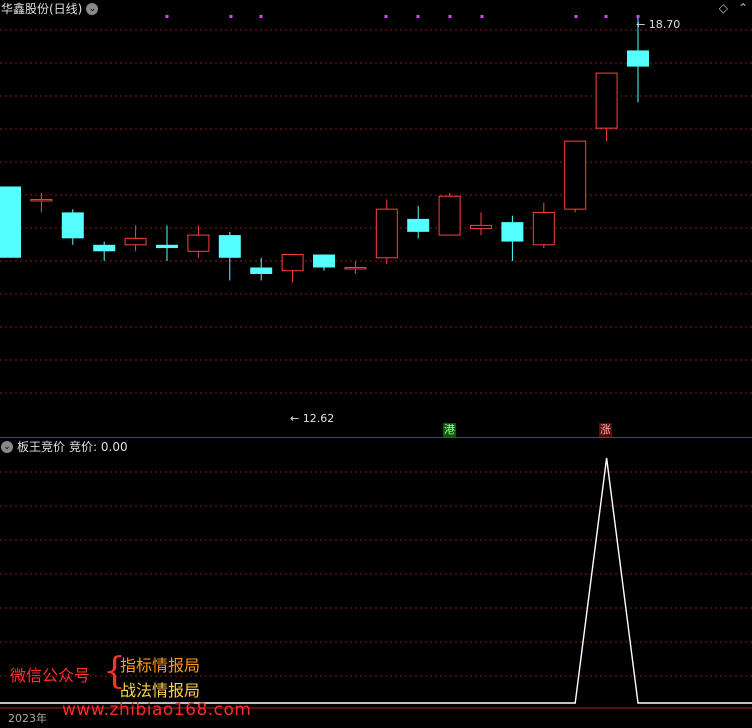  What do you see at coordinates (605, 430) in the screenshot?
I see `limit-up-badge: 涨` at bounding box center [605, 430].